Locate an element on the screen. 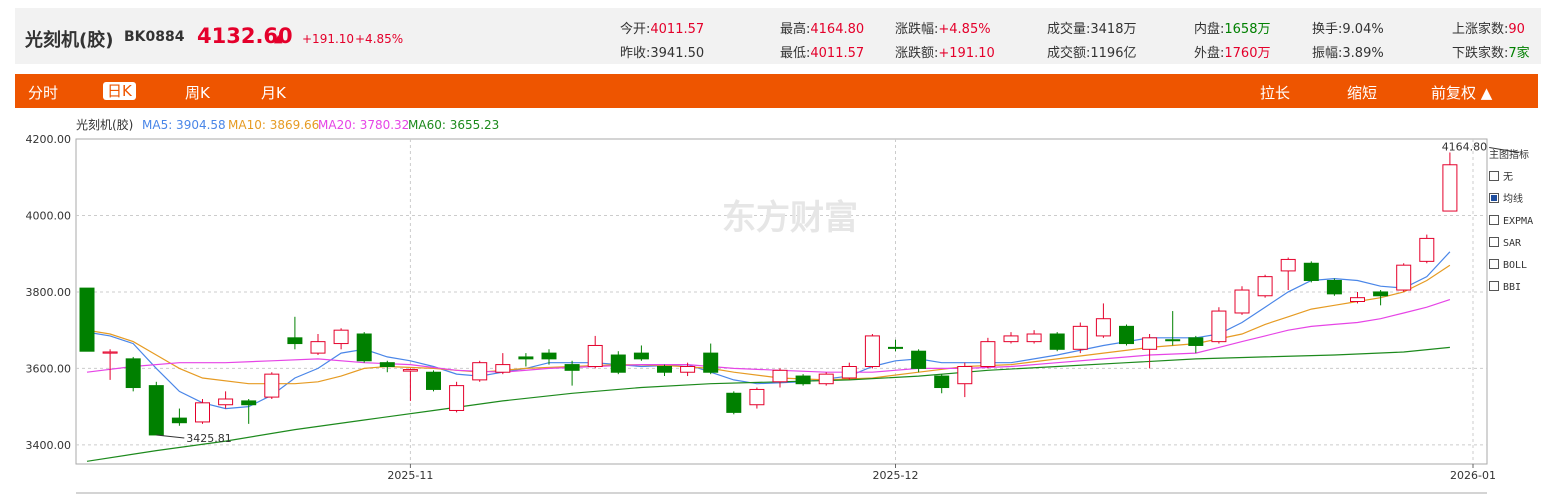 The image size is (1541, 496). legend-item: MA60: 3655.23 is located at coordinates (453, 125).